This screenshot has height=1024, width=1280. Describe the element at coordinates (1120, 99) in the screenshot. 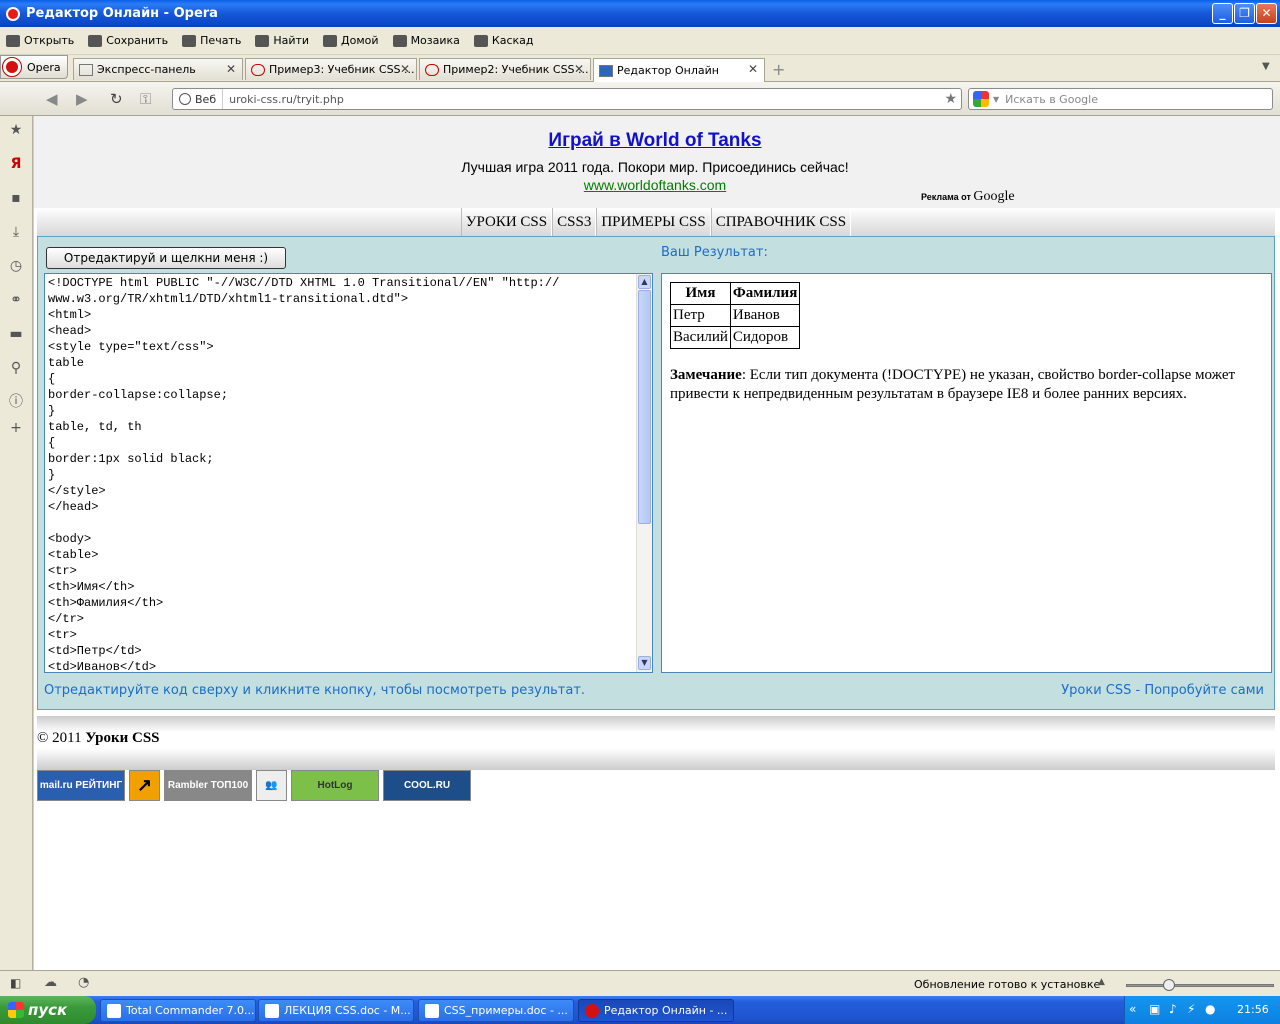

I see `search-input: ▼ Искать в Google` at that location.